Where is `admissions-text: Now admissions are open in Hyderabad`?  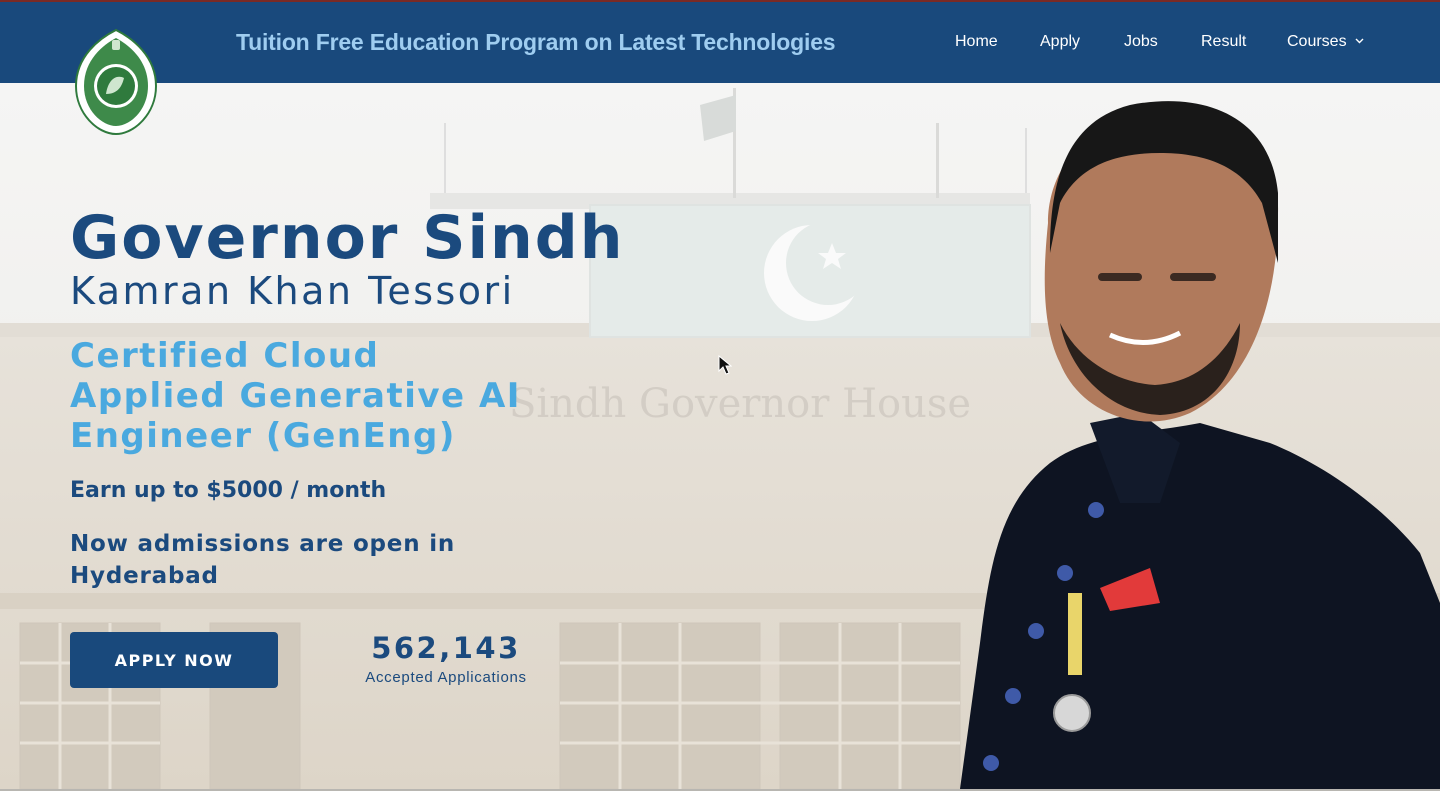
admissions-text: Now admissions are open in Hyderabad is located at coordinates (262, 560).